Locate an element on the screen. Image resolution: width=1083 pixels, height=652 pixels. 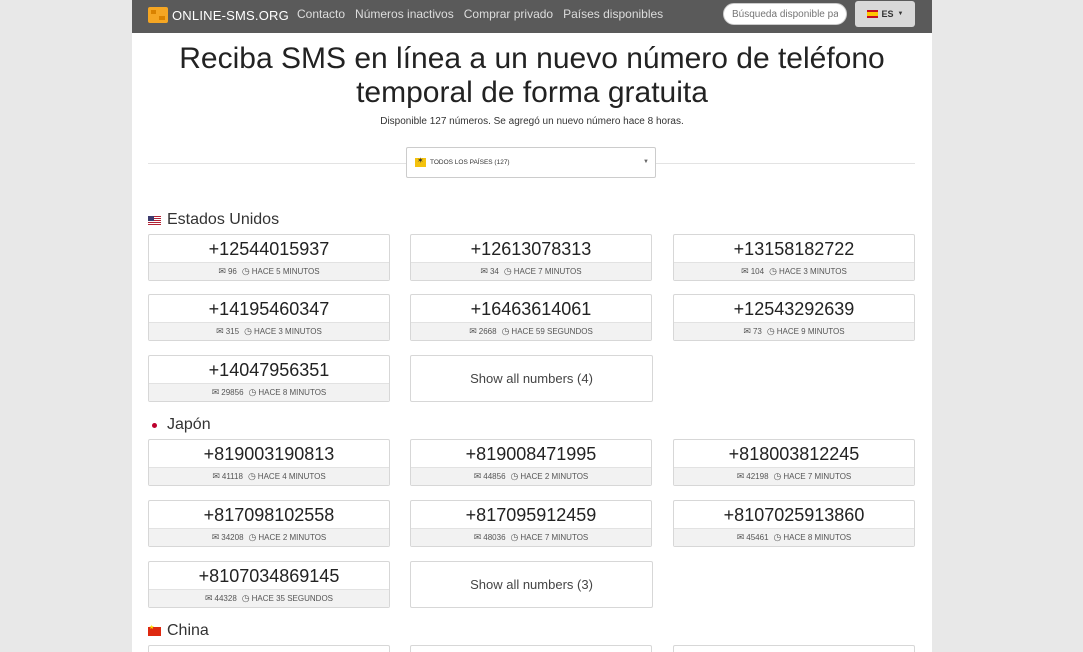
summary-time: hace 8 horas is located at coordinates (652, 121).